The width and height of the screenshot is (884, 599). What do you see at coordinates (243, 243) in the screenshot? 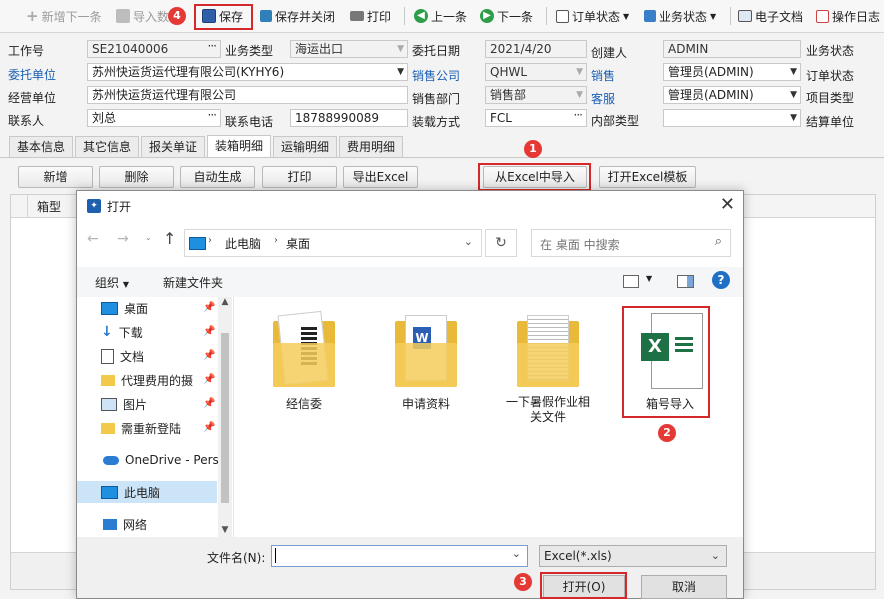
I see `breadcrumb-pc: 此电脑` at bounding box center [243, 243].